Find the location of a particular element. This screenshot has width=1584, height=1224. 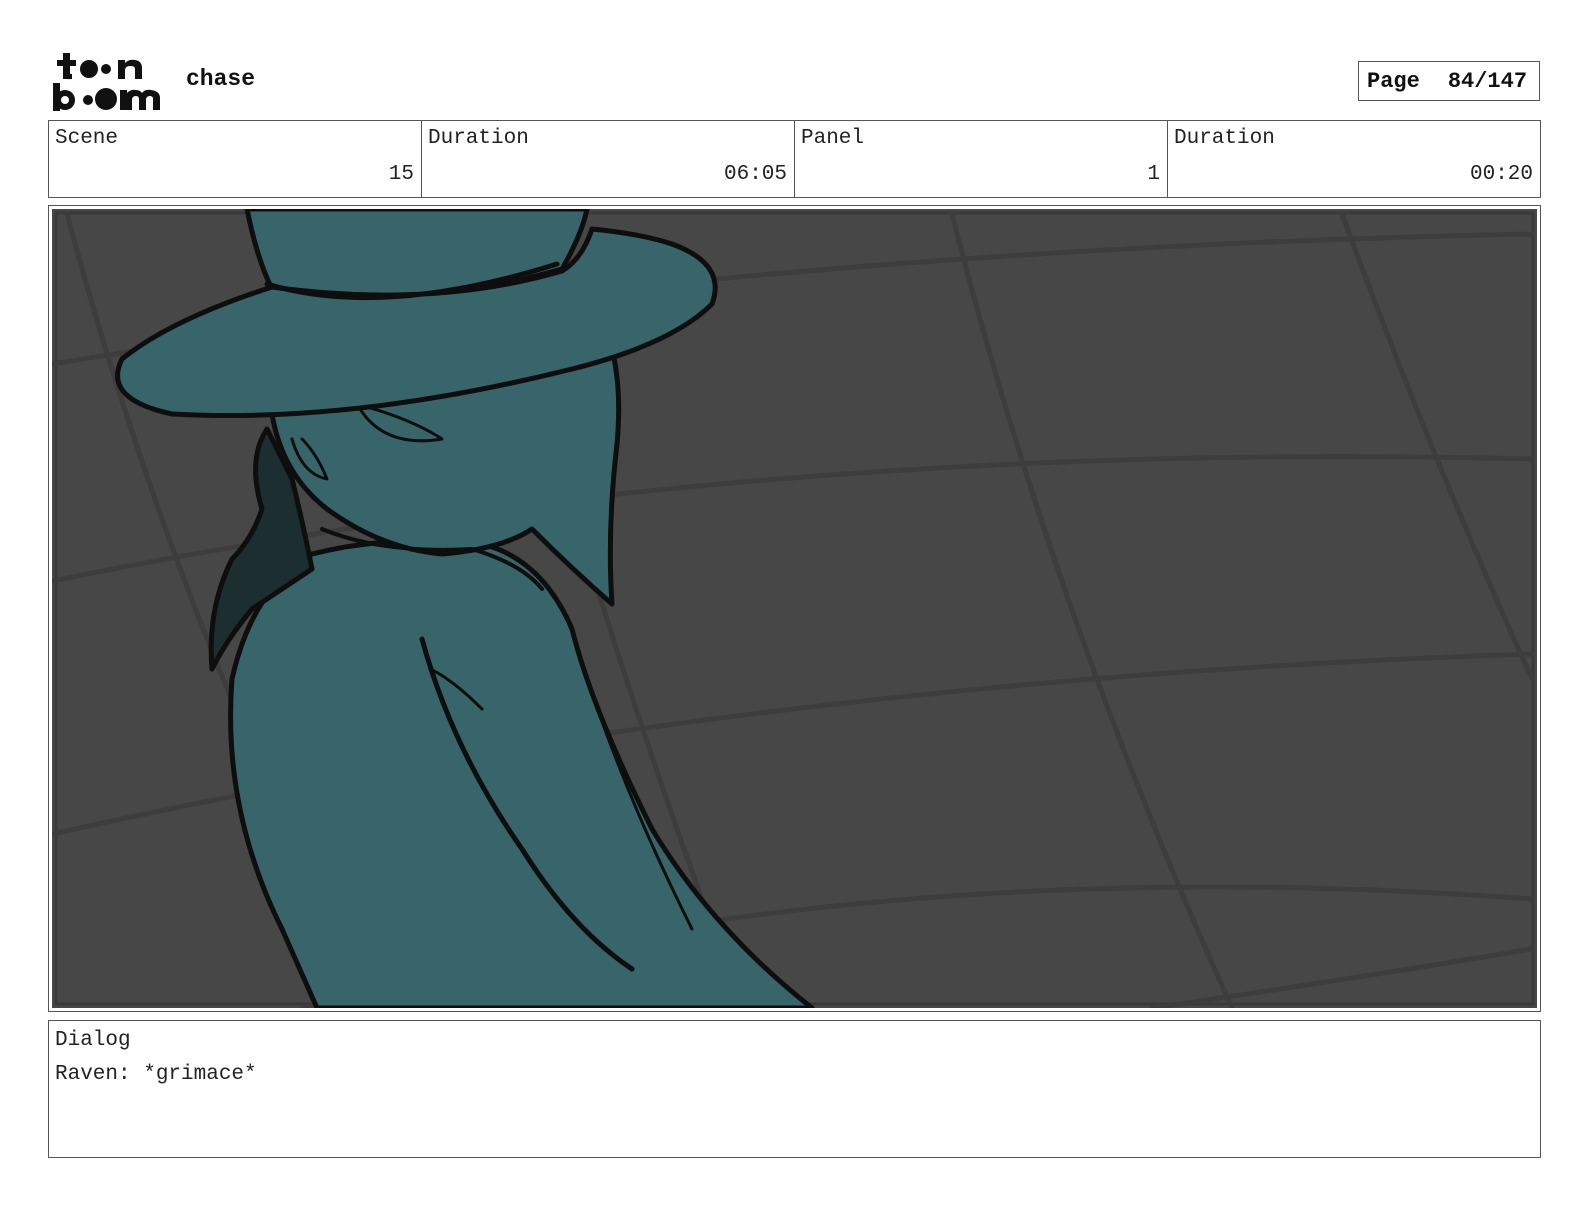

scene-value: 15 is located at coordinates (401, 174).